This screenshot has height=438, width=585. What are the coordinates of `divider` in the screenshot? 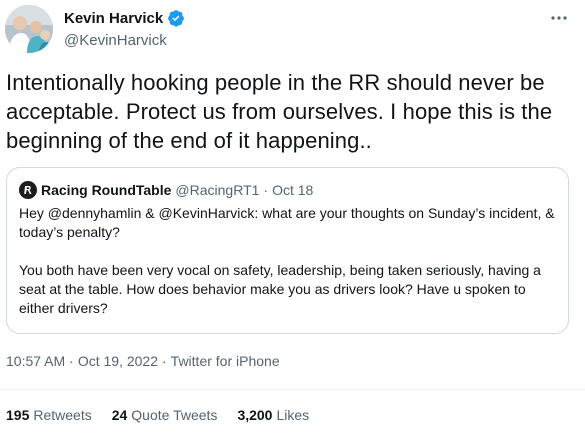 It's located at (292, 389).